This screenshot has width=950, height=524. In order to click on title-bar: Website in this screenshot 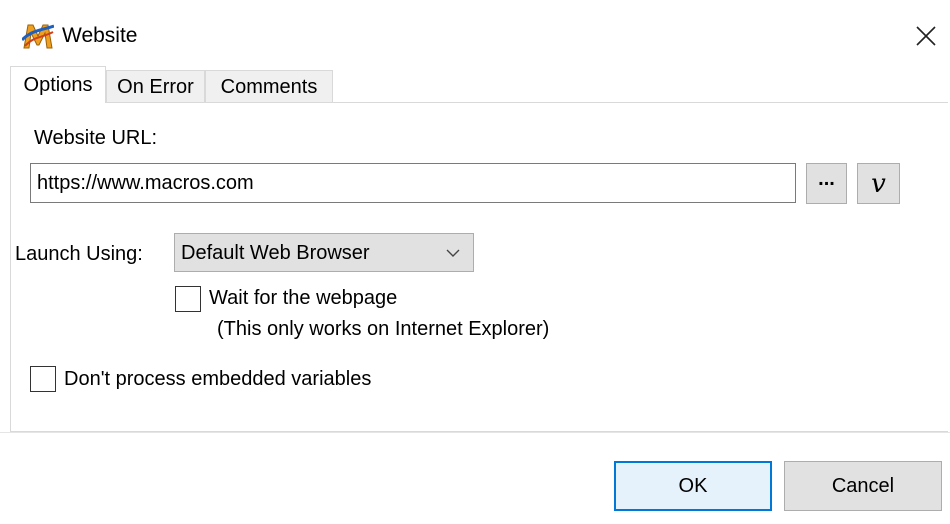, I will do `click(475, 33)`.